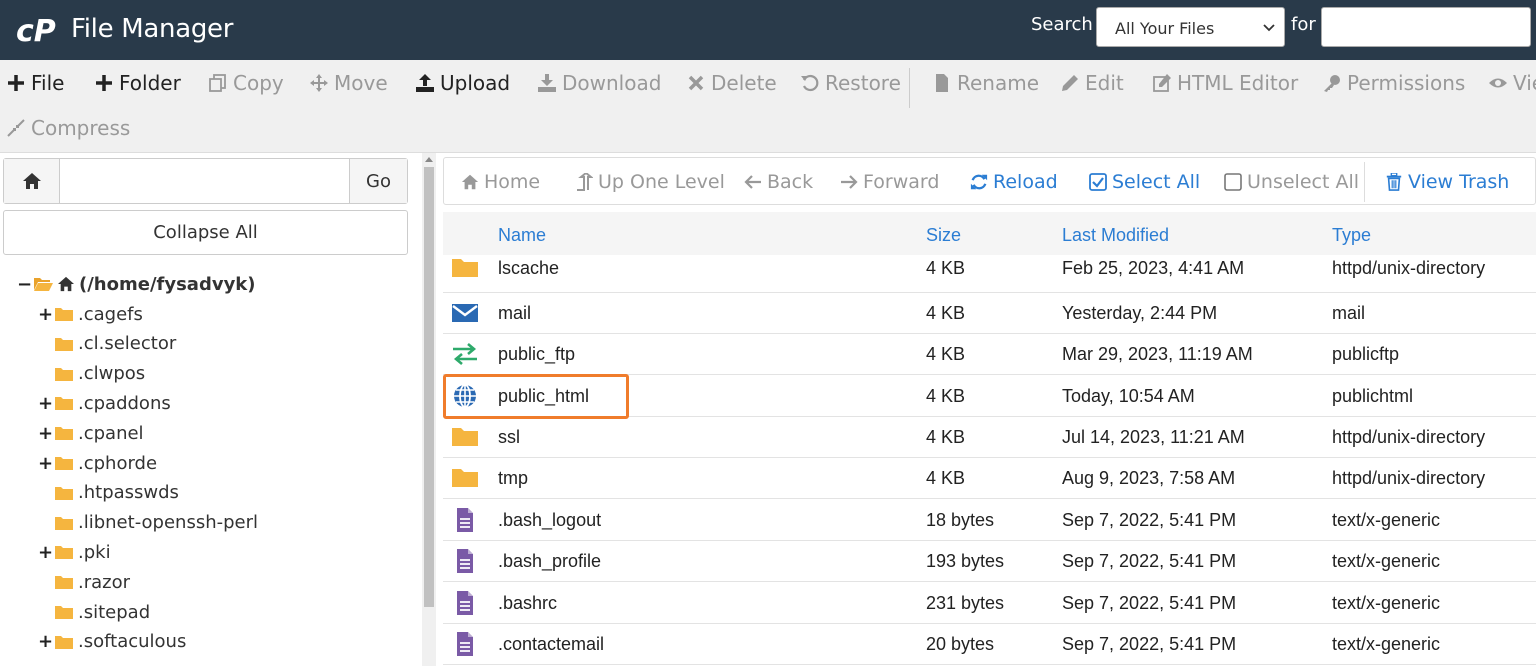 The image size is (1536, 666). I want to click on back-button: Back, so click(778, 182).